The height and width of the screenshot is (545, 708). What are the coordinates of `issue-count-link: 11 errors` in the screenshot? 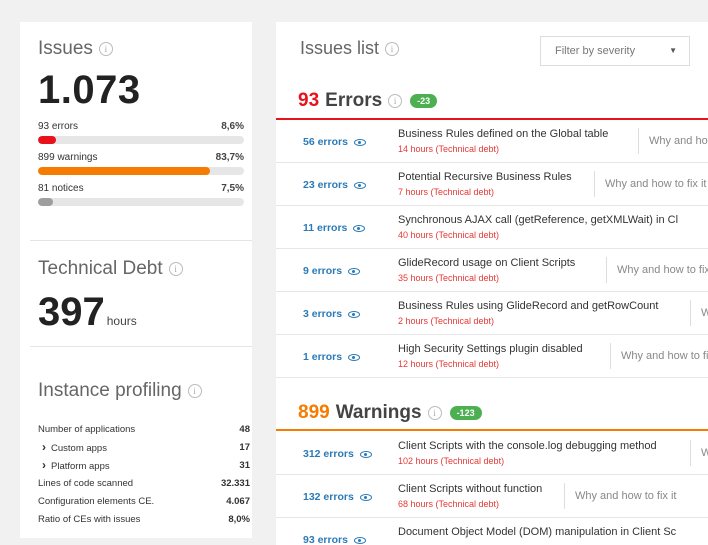 It's located at (334, 228).